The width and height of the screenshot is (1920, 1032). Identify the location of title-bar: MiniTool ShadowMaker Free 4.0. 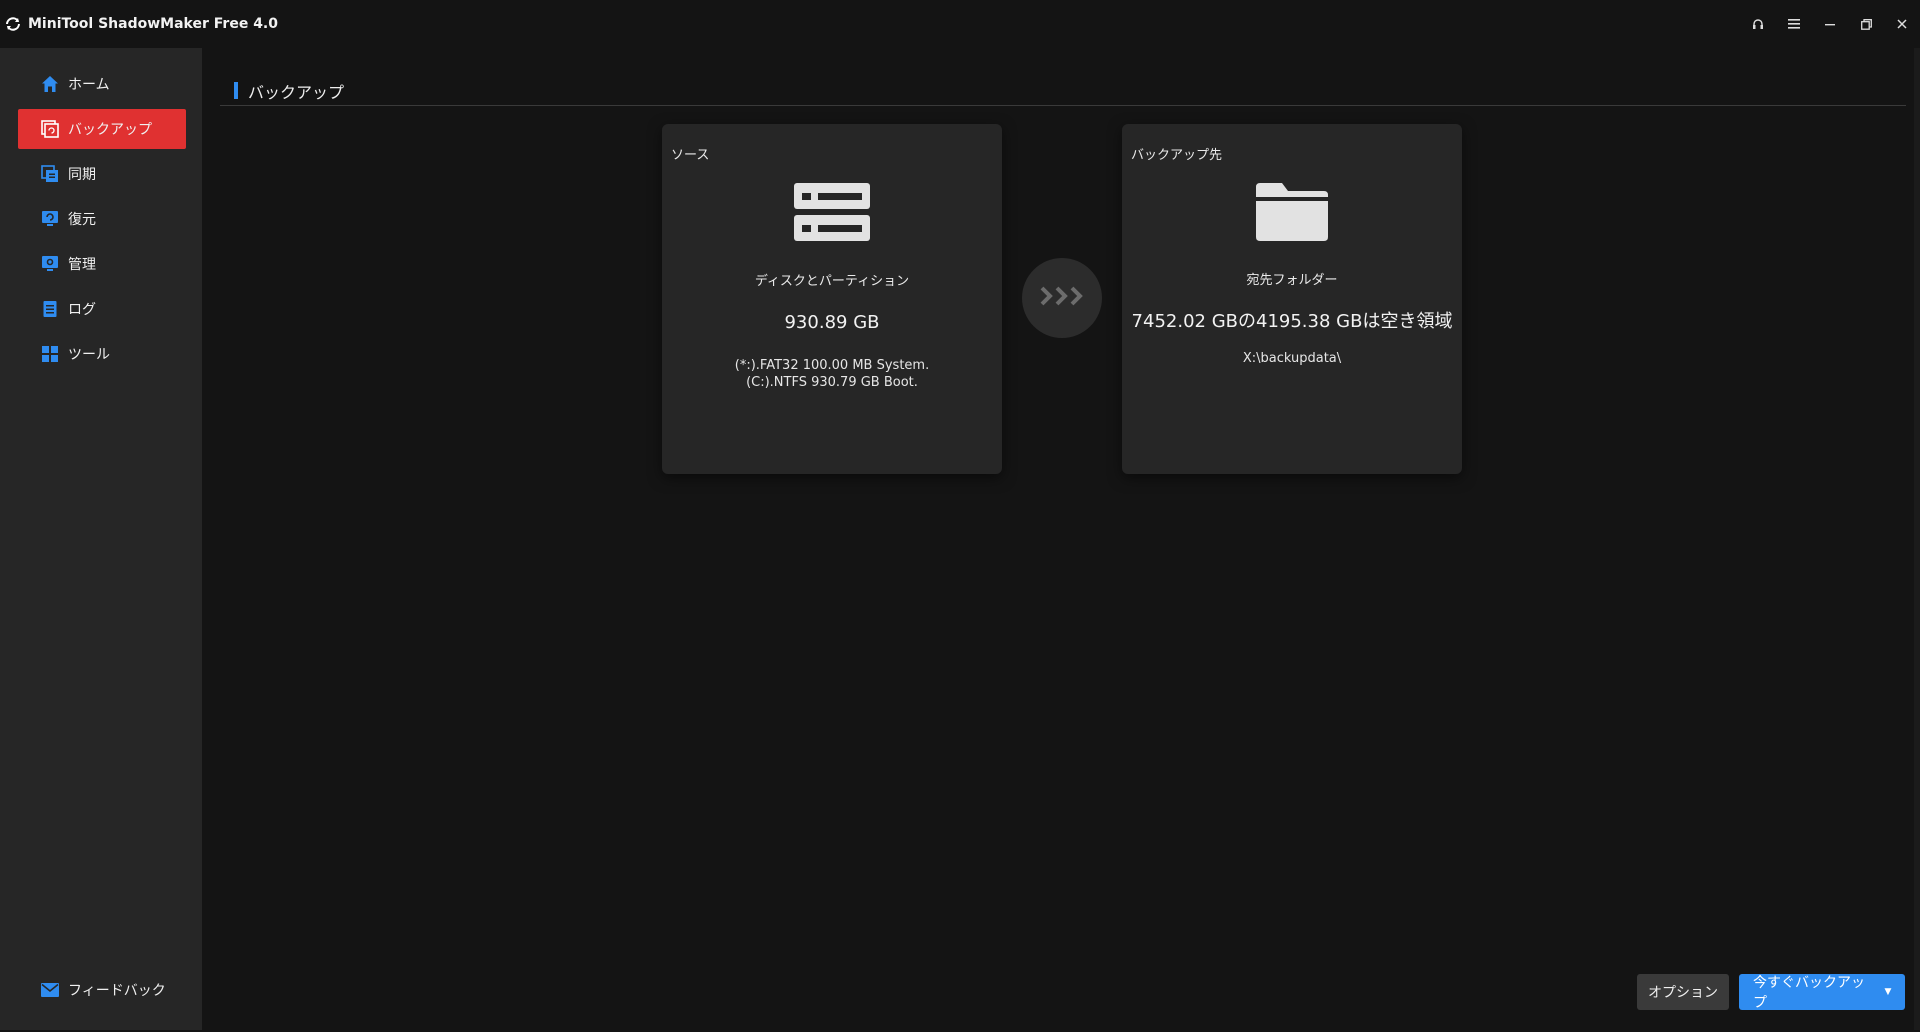
(960, 24).